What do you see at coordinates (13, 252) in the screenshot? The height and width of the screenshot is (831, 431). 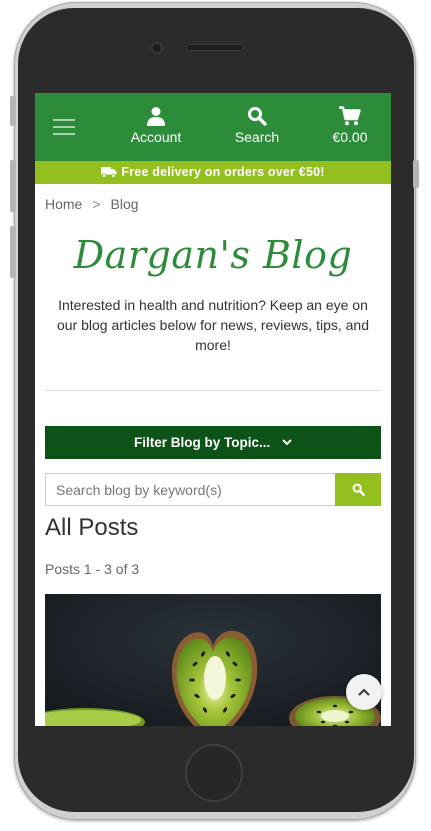 I see `volume-down-button` at bounding box center [13, 252].